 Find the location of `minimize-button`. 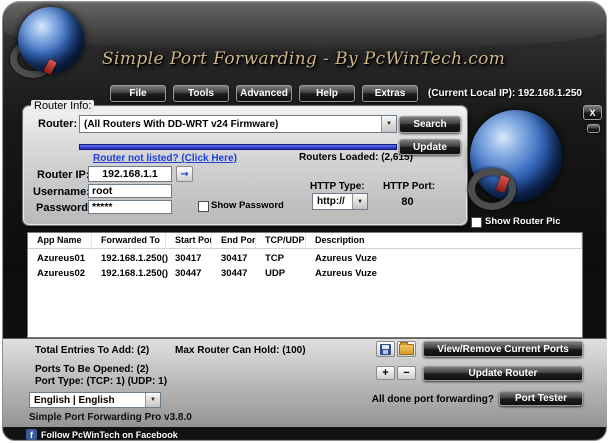

minimize-button is located at coordinates (593, 128).